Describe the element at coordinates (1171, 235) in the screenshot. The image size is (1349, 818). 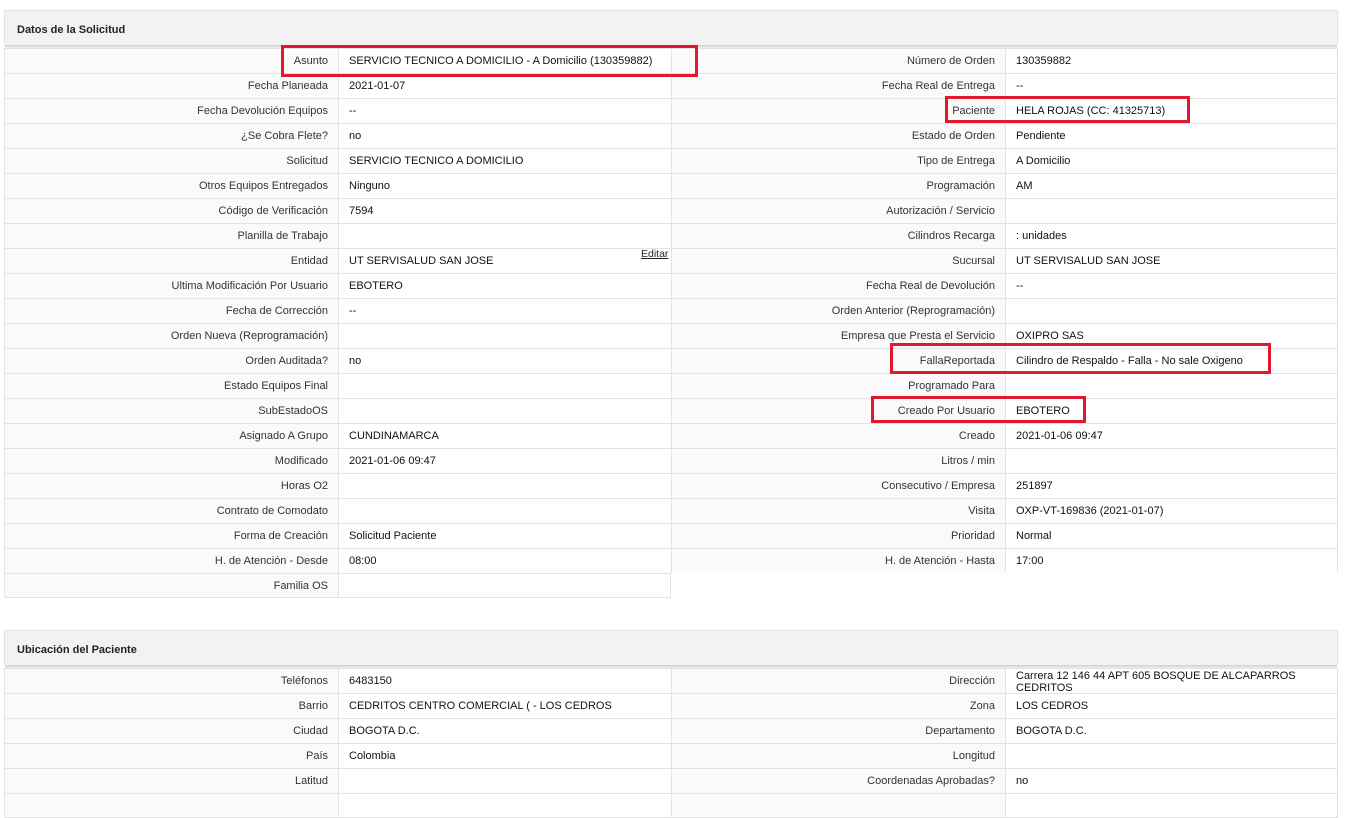
I see `field-value: : unidades` at that location.